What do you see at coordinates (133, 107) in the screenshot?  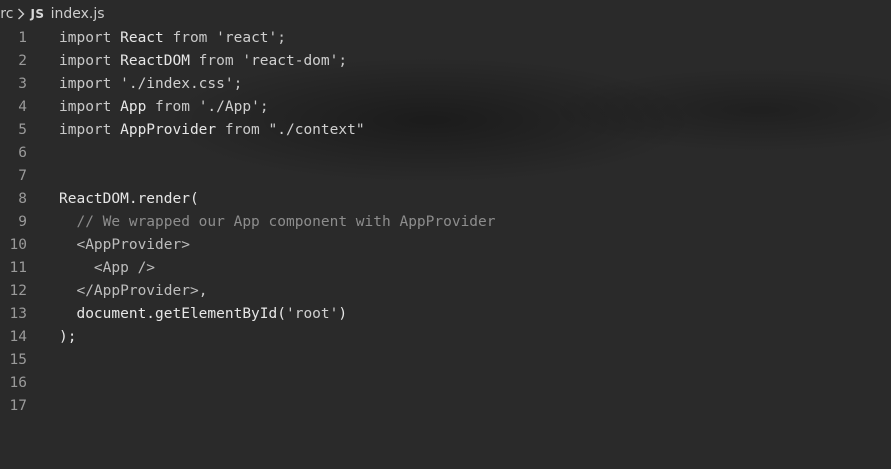 I see `code-token: App` at bounding box center [133, 107].